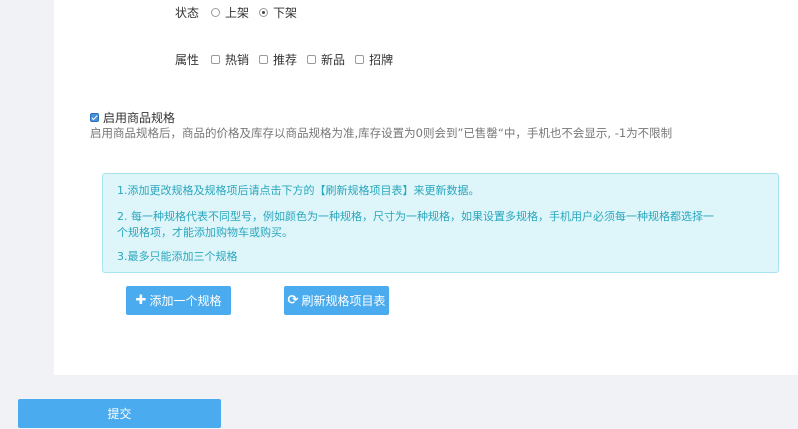  Describe the element at coordinates (285, 60) in the screenshot. I see `recommend-label: 推荐` at that location.